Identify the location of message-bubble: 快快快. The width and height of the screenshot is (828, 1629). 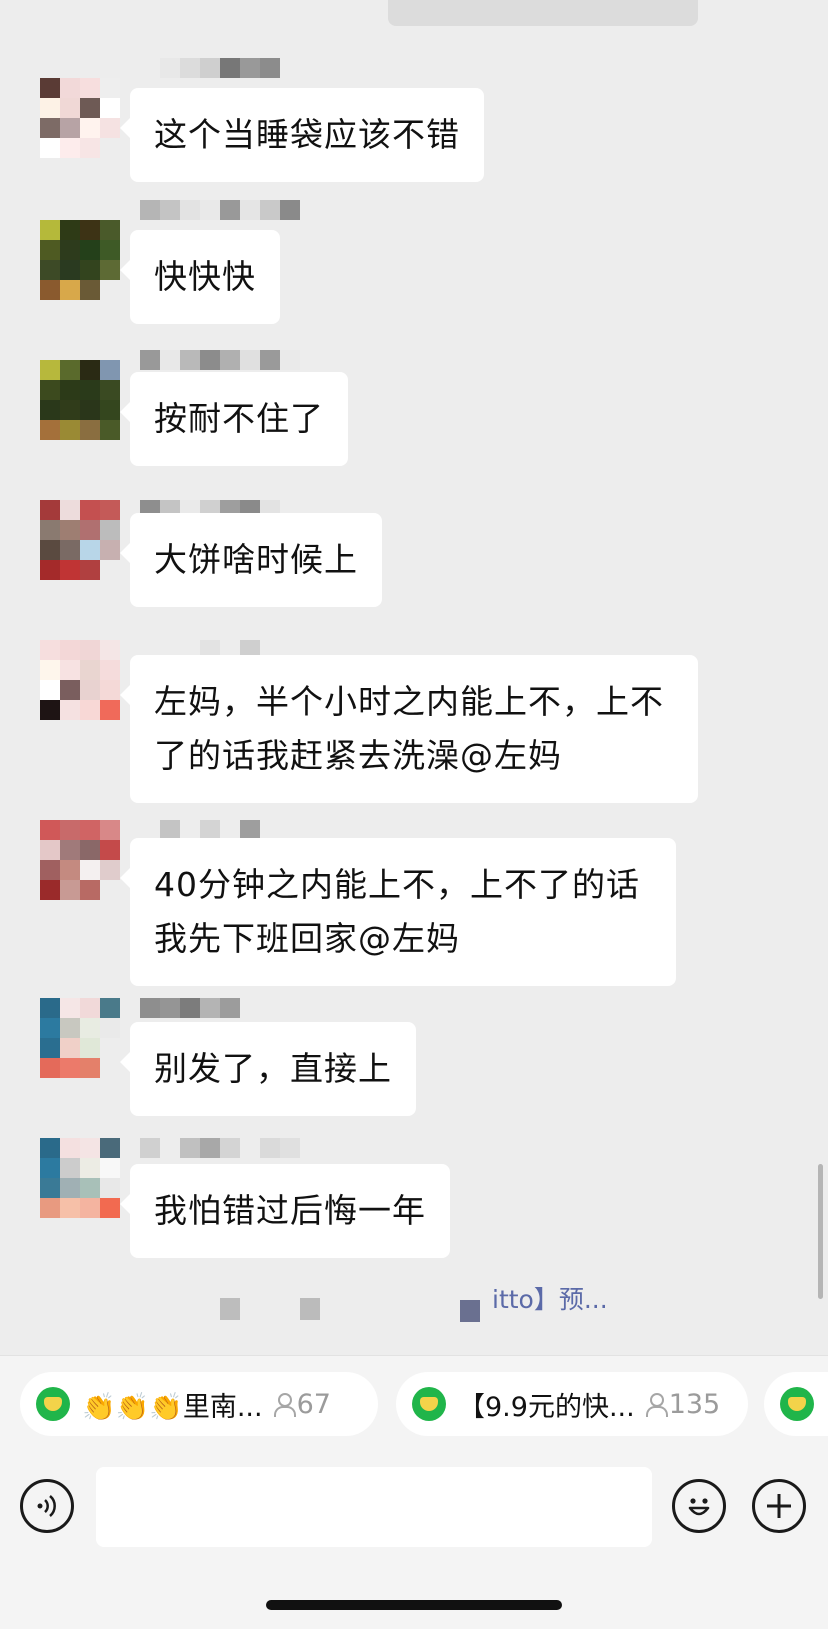
(200, 277).